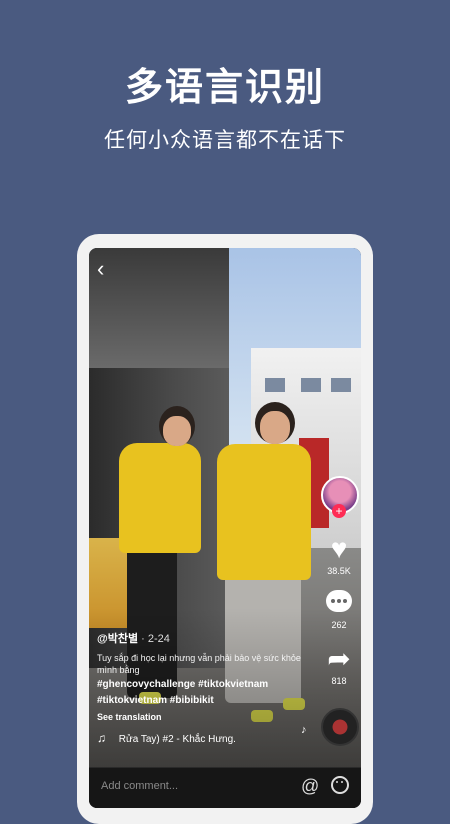 The width and height of the screenshot is (450, 824). What do you see at coordinates (225, 787) in the screenshot?
I see `comment-bar: Add comment... @` at bounding box center [225, 787].